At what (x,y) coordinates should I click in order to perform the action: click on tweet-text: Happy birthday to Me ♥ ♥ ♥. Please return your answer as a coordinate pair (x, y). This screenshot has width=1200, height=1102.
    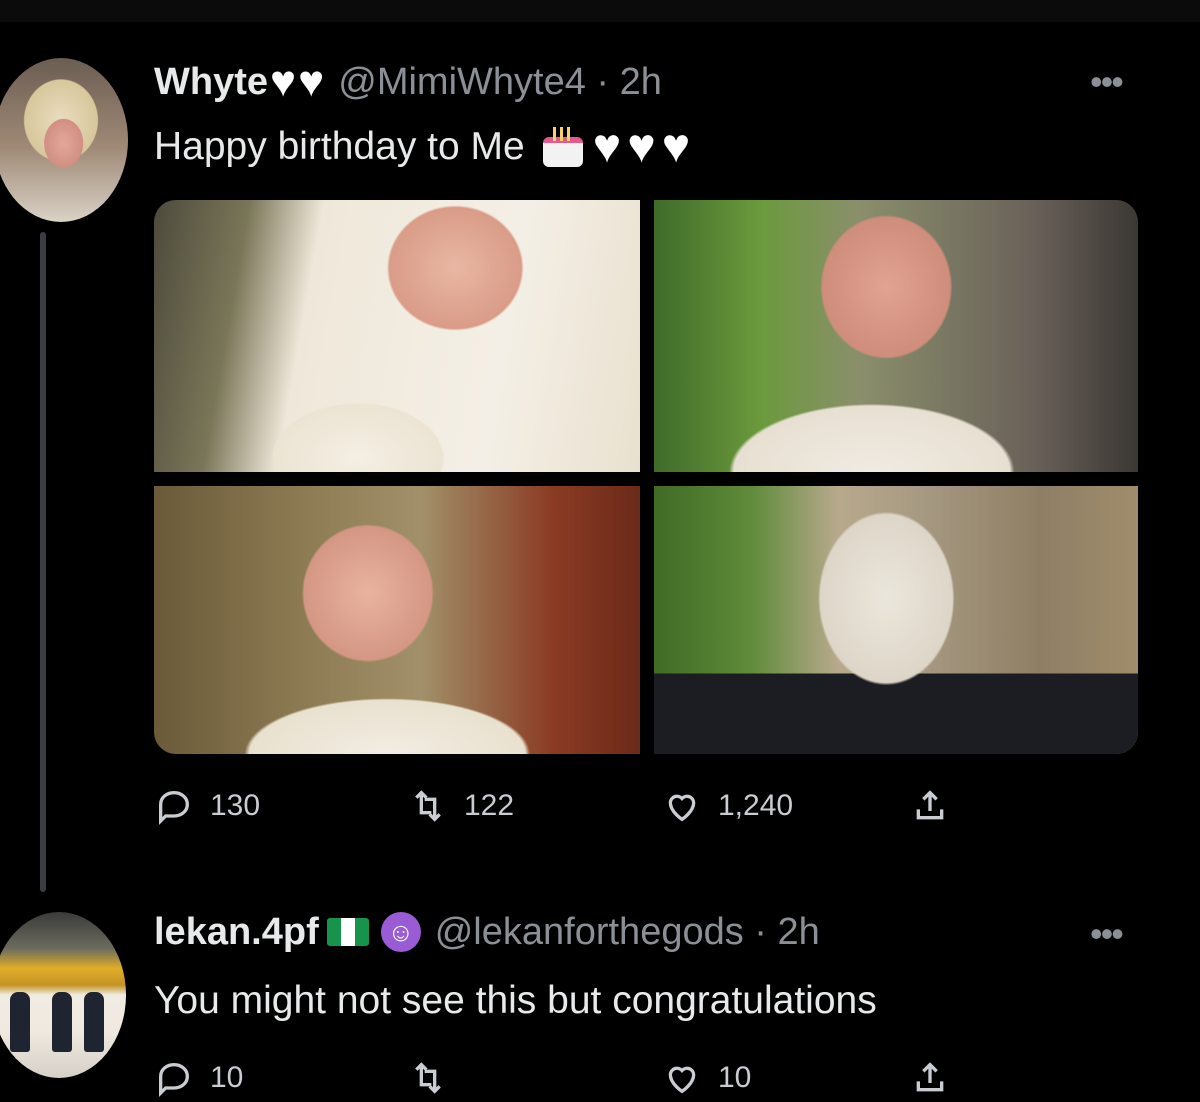
    Looking at the image, I should click on (422, 147).